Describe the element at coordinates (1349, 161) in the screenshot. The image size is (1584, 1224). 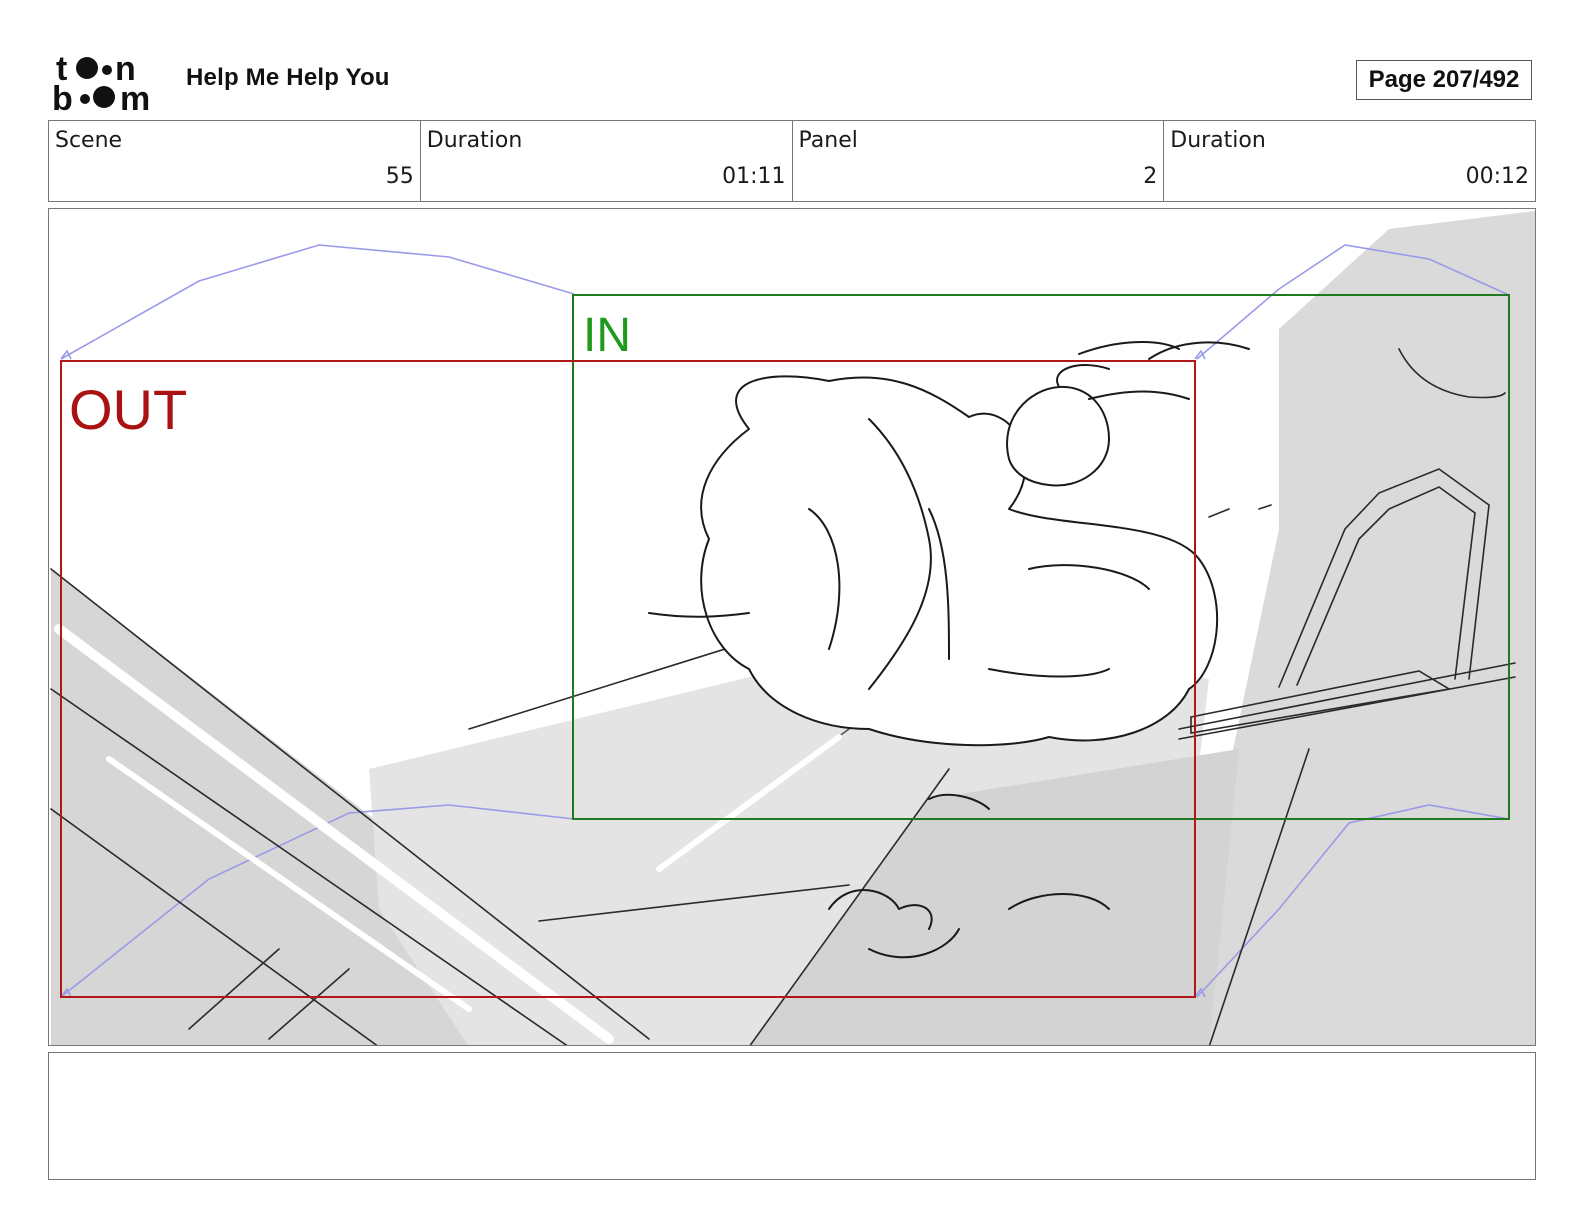
I see `panel-duration-cell: Duration 00:12` at that location.